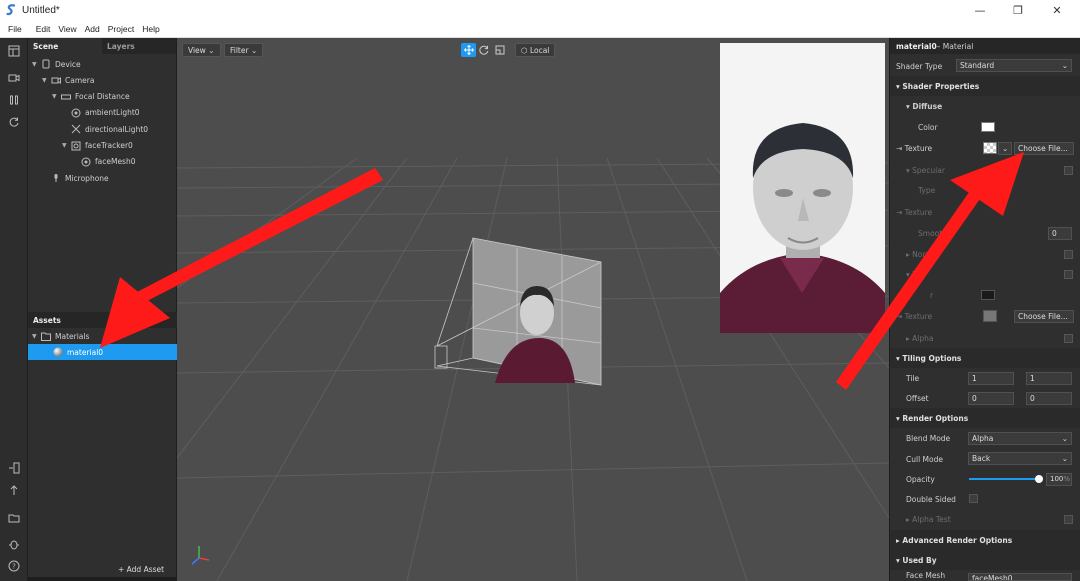 The height and width of the screenshot is (581, 1080). I want to click on view-dropdown: View ⌄, so click(201, 50).